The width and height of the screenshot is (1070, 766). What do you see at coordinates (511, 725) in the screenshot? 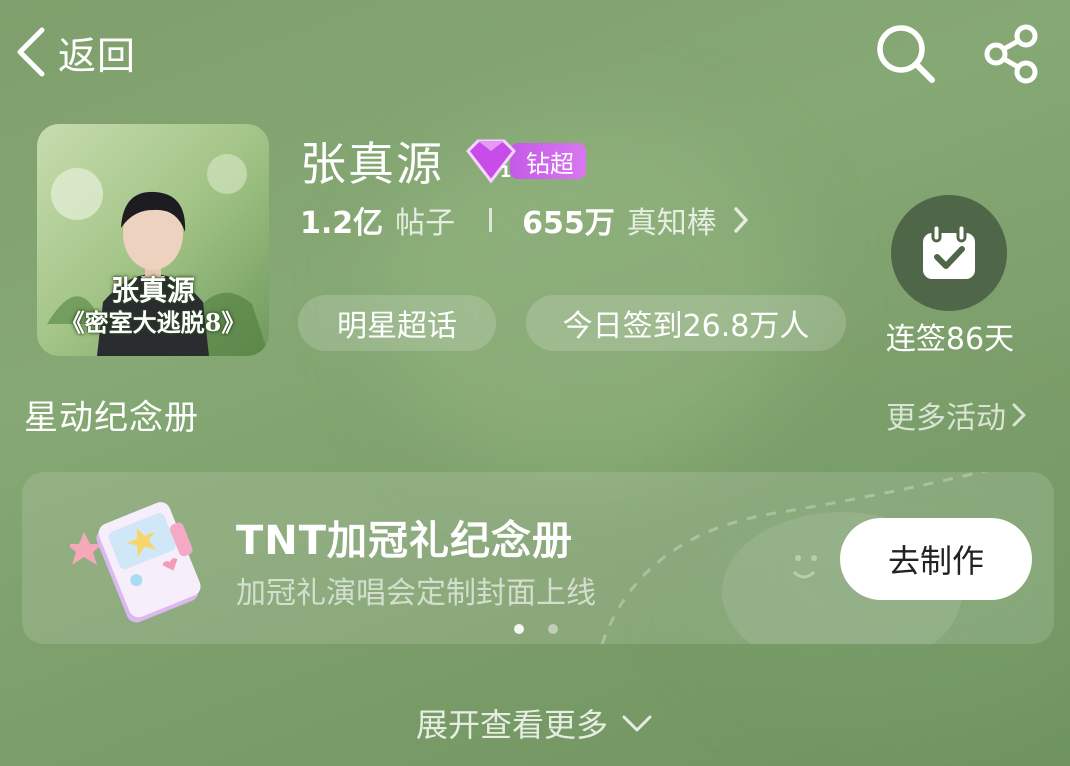
I see `expand-more-label: 展开查看更多` at bounding box center [511, 725].